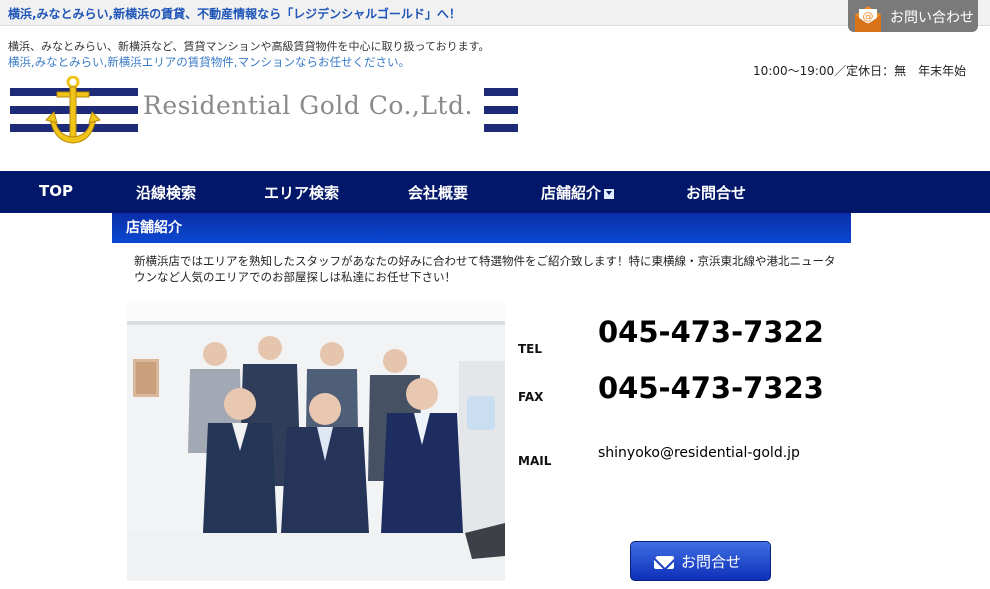 The image size is (990, 589). Describe the element at coordinates (308, 105) in the screenshot. I see `logo-wordmark: Residential Gold Co.,Ltd.` at that location.